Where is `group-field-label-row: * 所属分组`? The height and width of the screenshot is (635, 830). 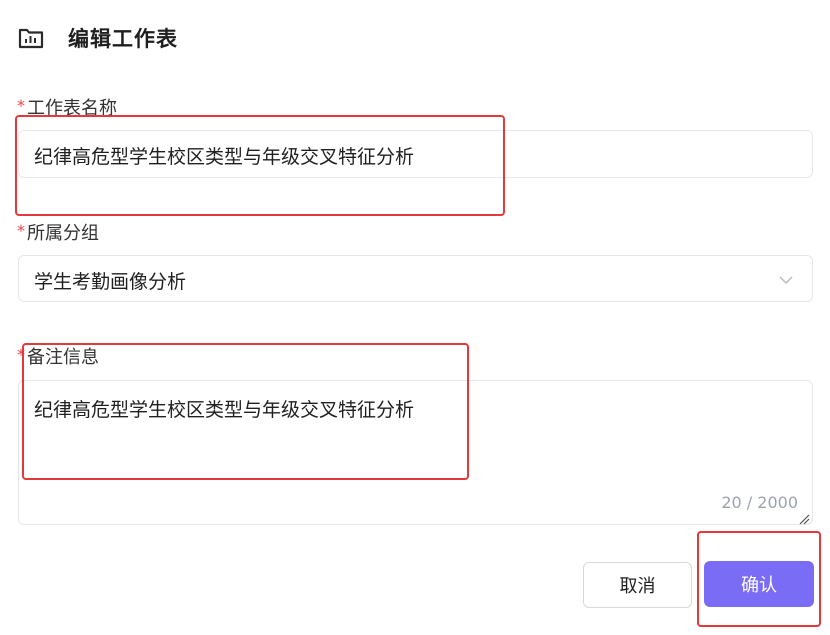
group-field-label-row: * 所属分组 is located at coordinates (58, 232).